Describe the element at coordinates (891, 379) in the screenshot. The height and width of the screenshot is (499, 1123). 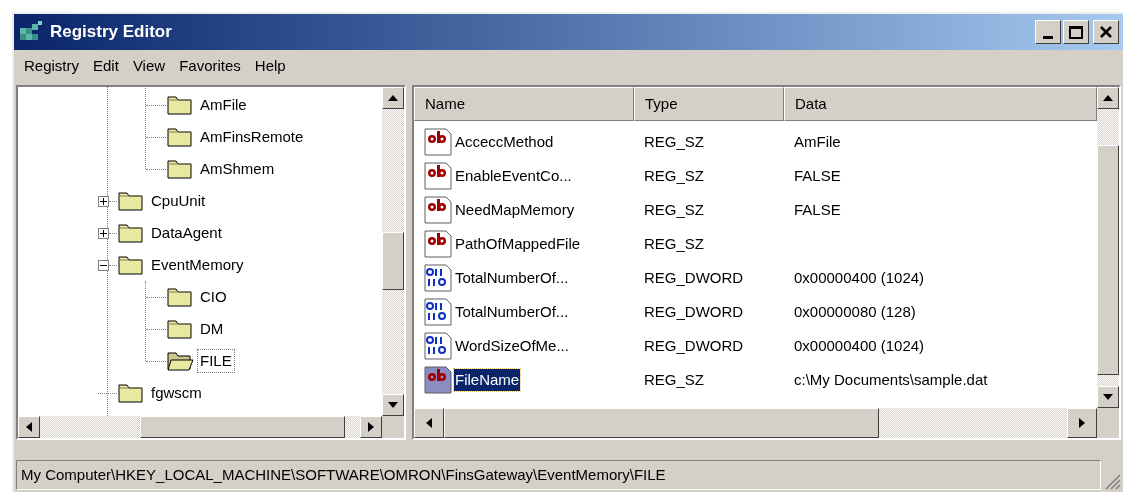
I see `value-data: c:\My Documents\sample.dat` at that location.